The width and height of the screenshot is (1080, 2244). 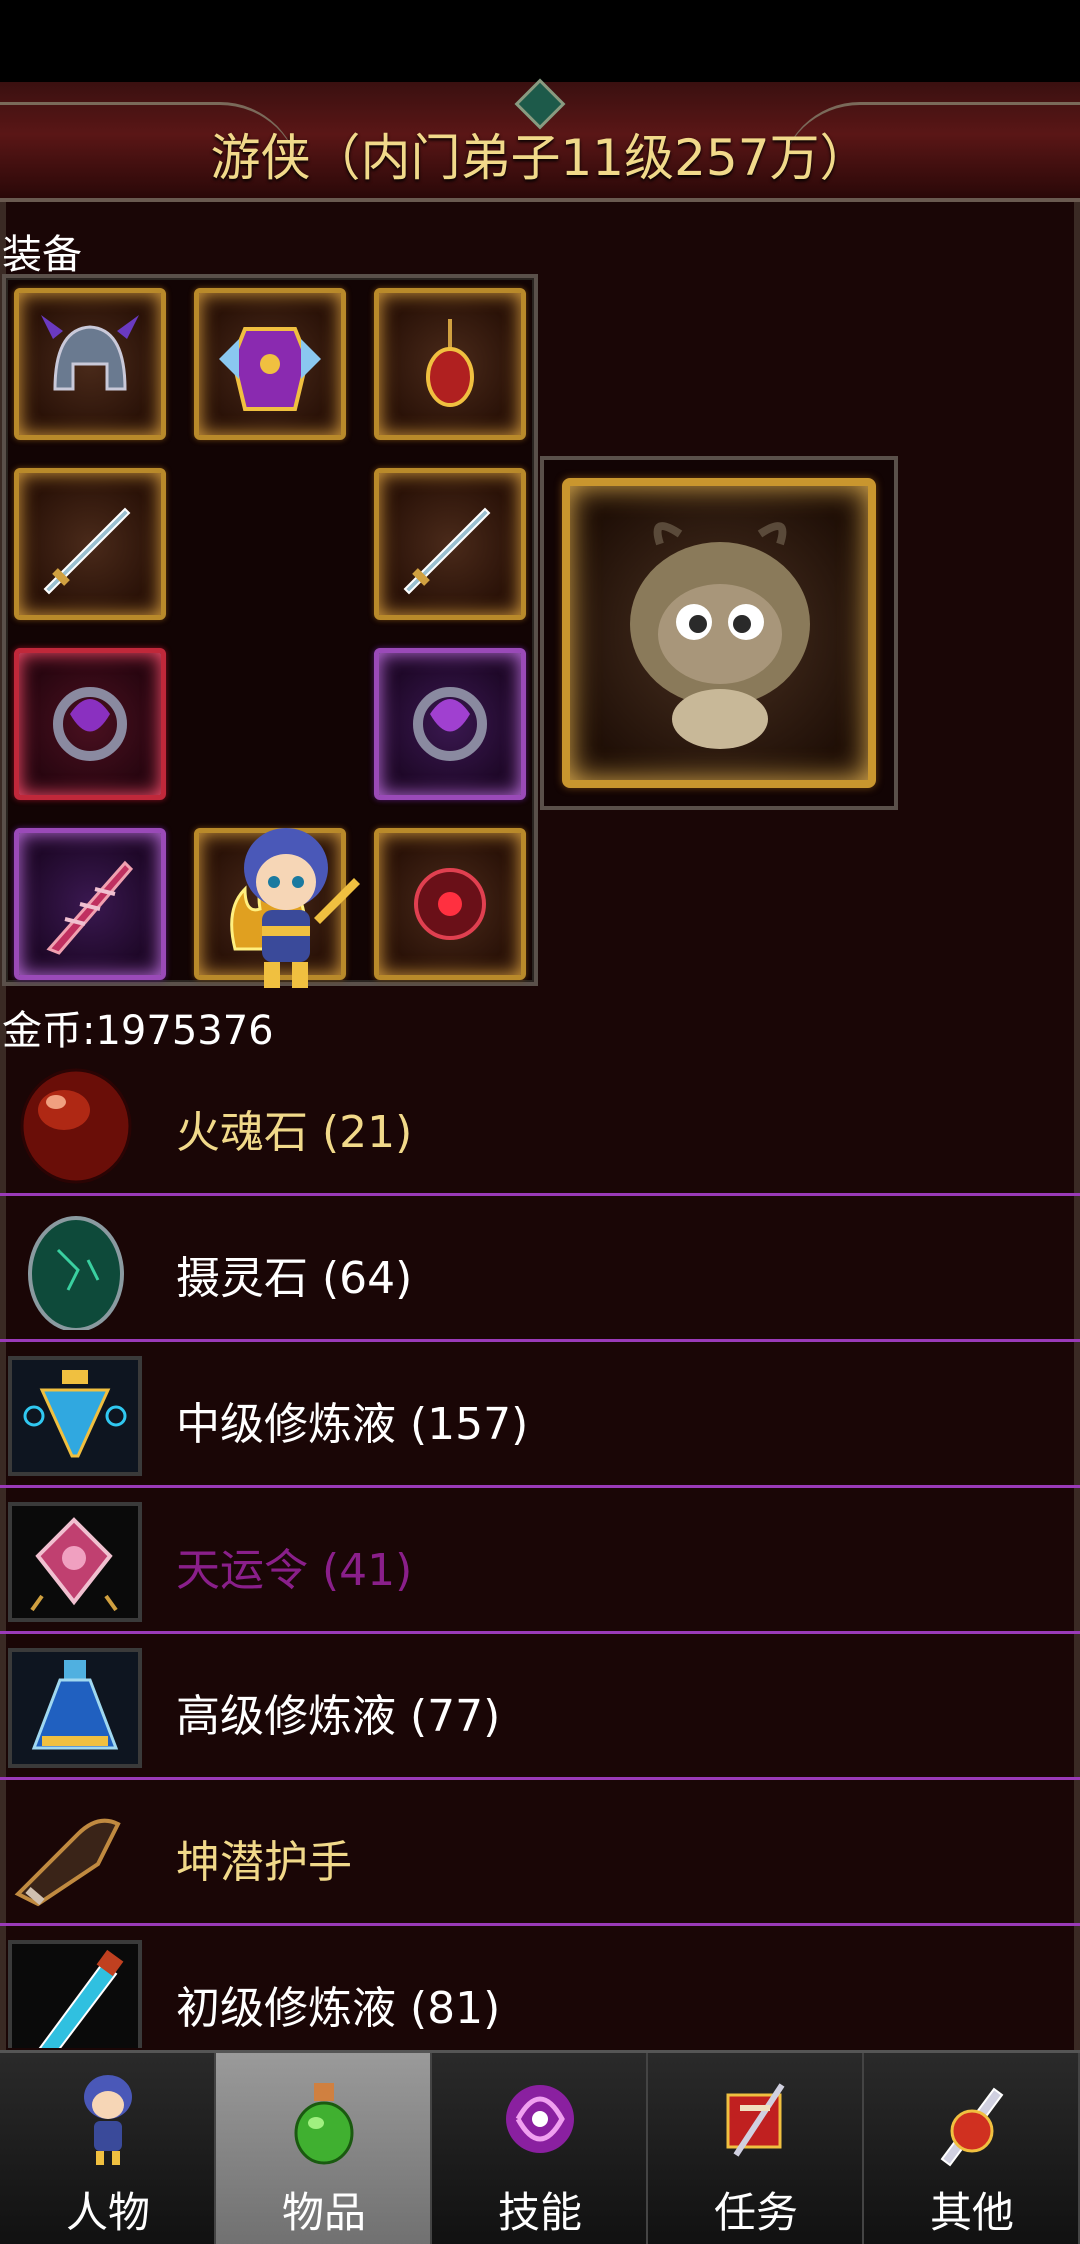 What do you see at coordinates (540, 1269) in the screenshot?
I see `list-item: 摄灵石 (64)` at bounding box center [540, 1269].